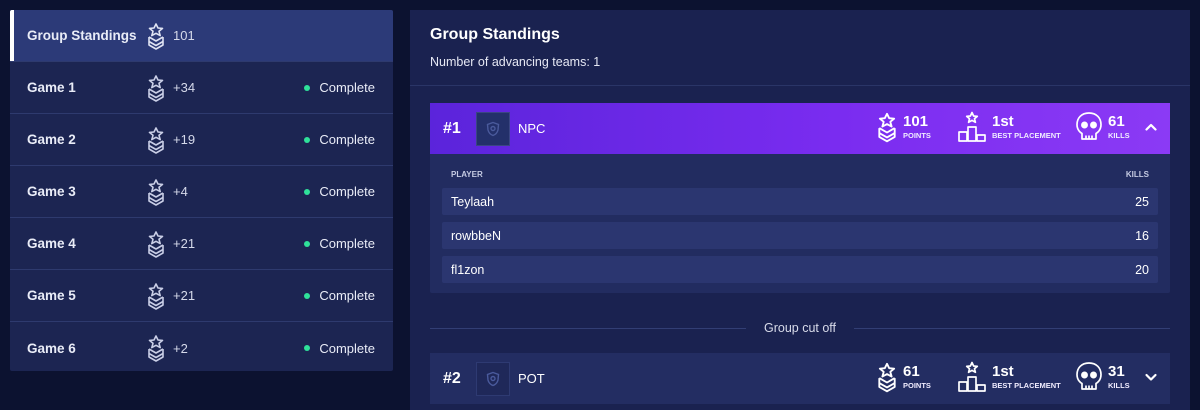  What do you see at coordinates (468, 269) in the screenshot?
I see `player-name: fl1zon` at bounding box center [468, 269].